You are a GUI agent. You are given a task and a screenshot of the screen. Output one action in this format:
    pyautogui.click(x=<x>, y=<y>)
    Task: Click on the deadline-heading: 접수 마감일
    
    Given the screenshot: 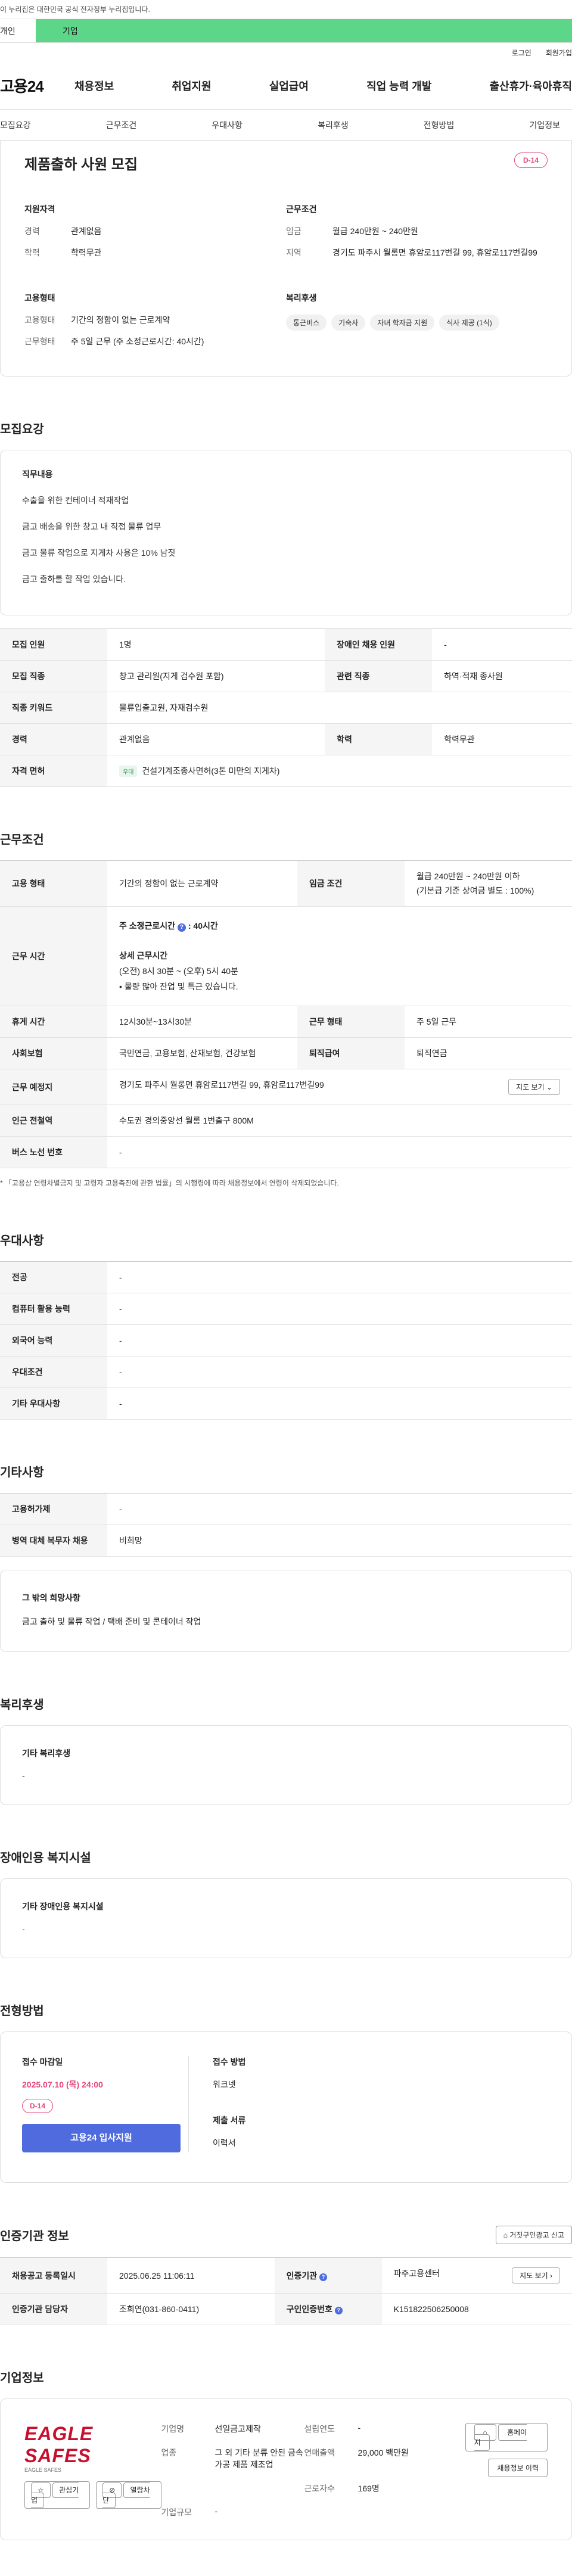 What is the action you would take?
    pyautogui.click(x=42, y=2062)
    